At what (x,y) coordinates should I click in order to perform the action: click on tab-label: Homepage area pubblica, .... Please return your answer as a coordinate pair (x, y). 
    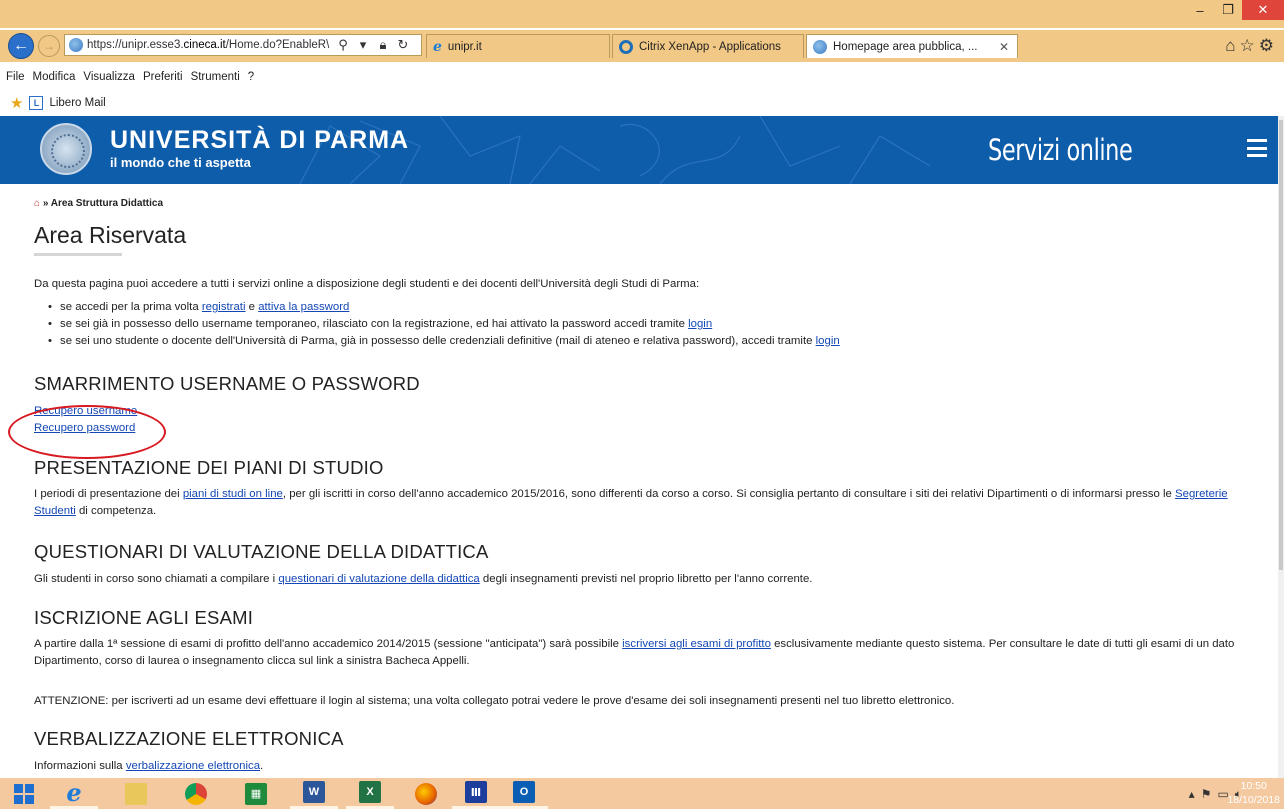
    Looking at the image, I should click on (905, 46).